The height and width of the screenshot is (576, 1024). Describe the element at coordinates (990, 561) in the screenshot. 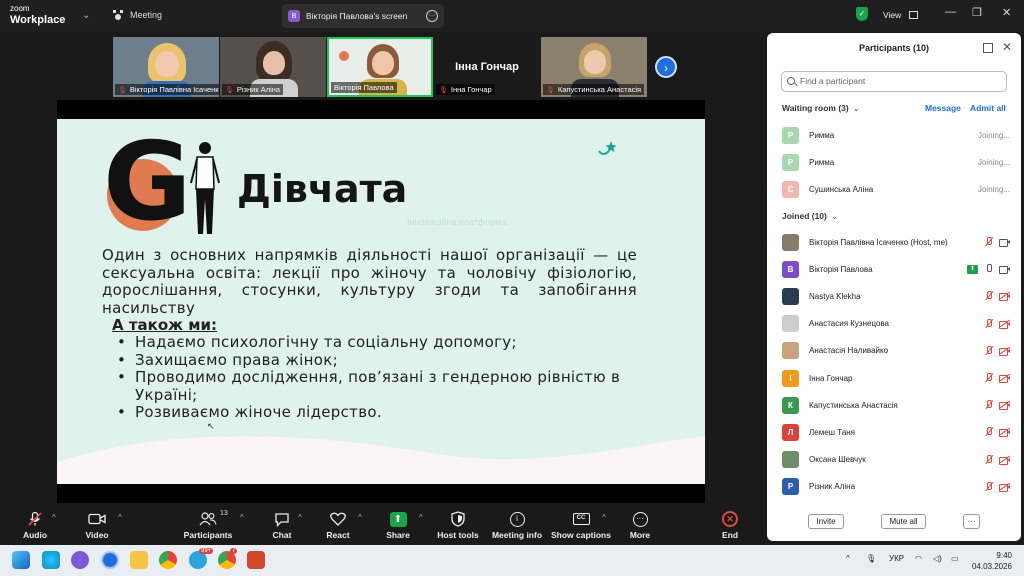

I see `system-clock: 9:40 04.03.2026` at that location.